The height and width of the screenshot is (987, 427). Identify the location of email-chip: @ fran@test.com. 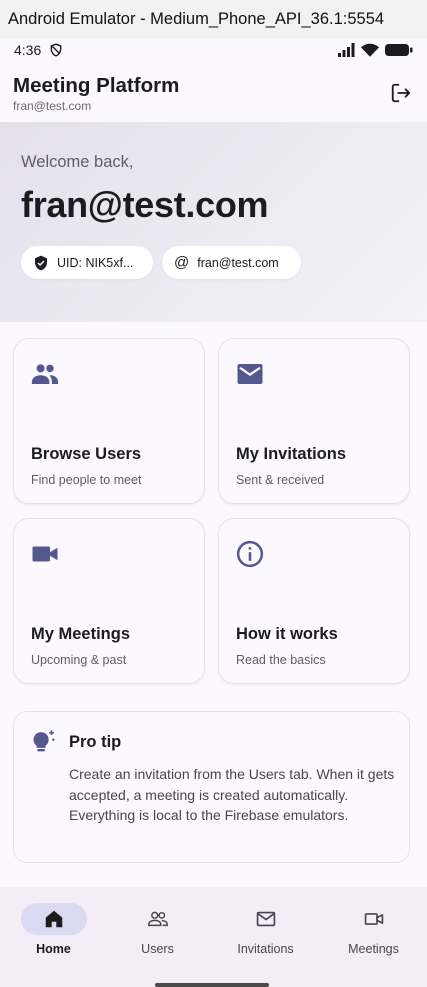
(231, 262).